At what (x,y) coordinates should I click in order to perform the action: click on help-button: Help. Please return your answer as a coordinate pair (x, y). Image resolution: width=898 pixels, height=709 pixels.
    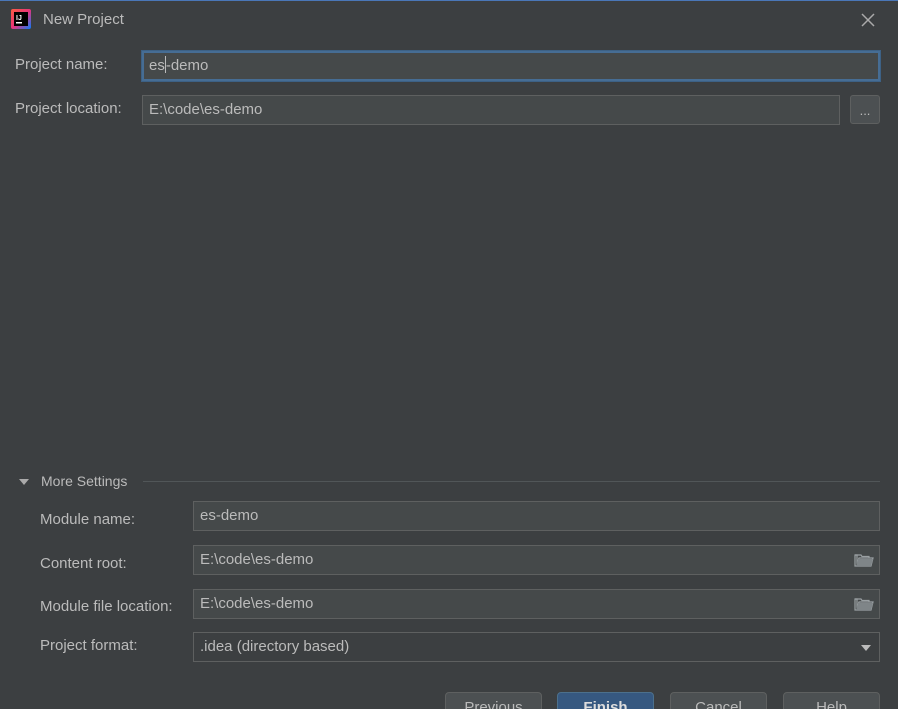
    Looking at the image, I should click on (831, 700).